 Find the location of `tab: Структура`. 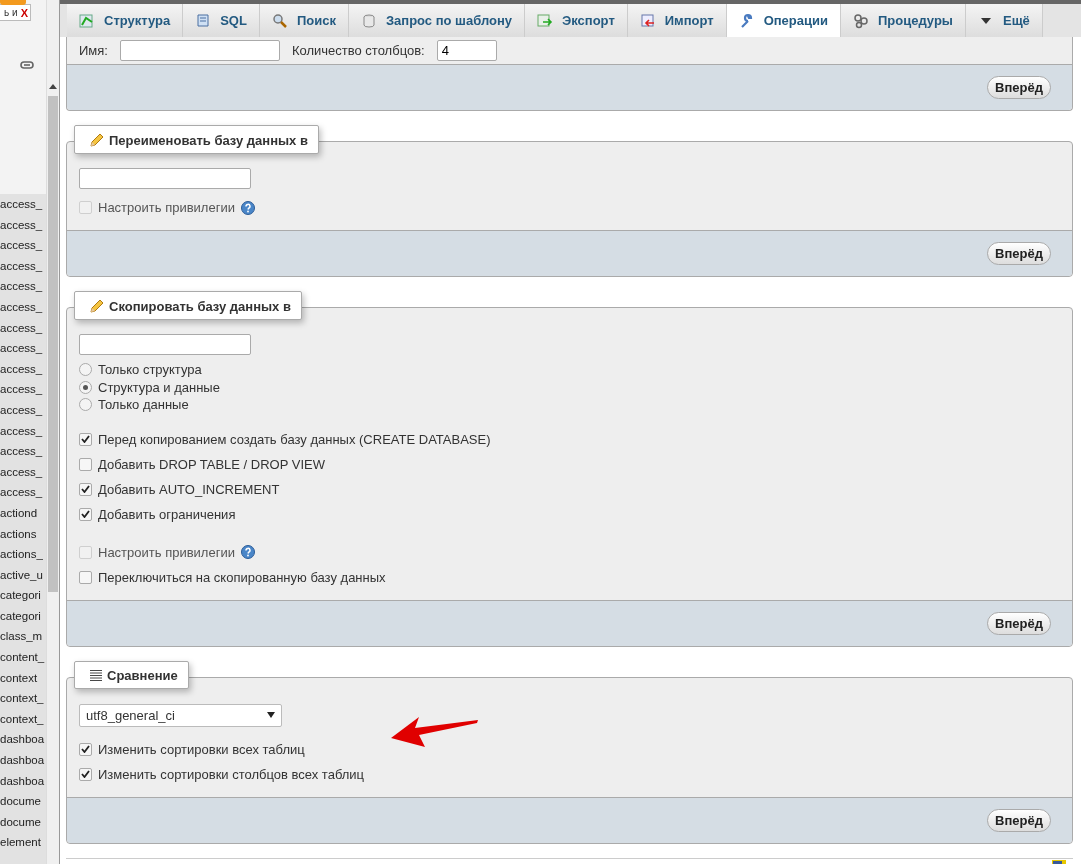

tab: Структура is located at coordinates (125, 20).